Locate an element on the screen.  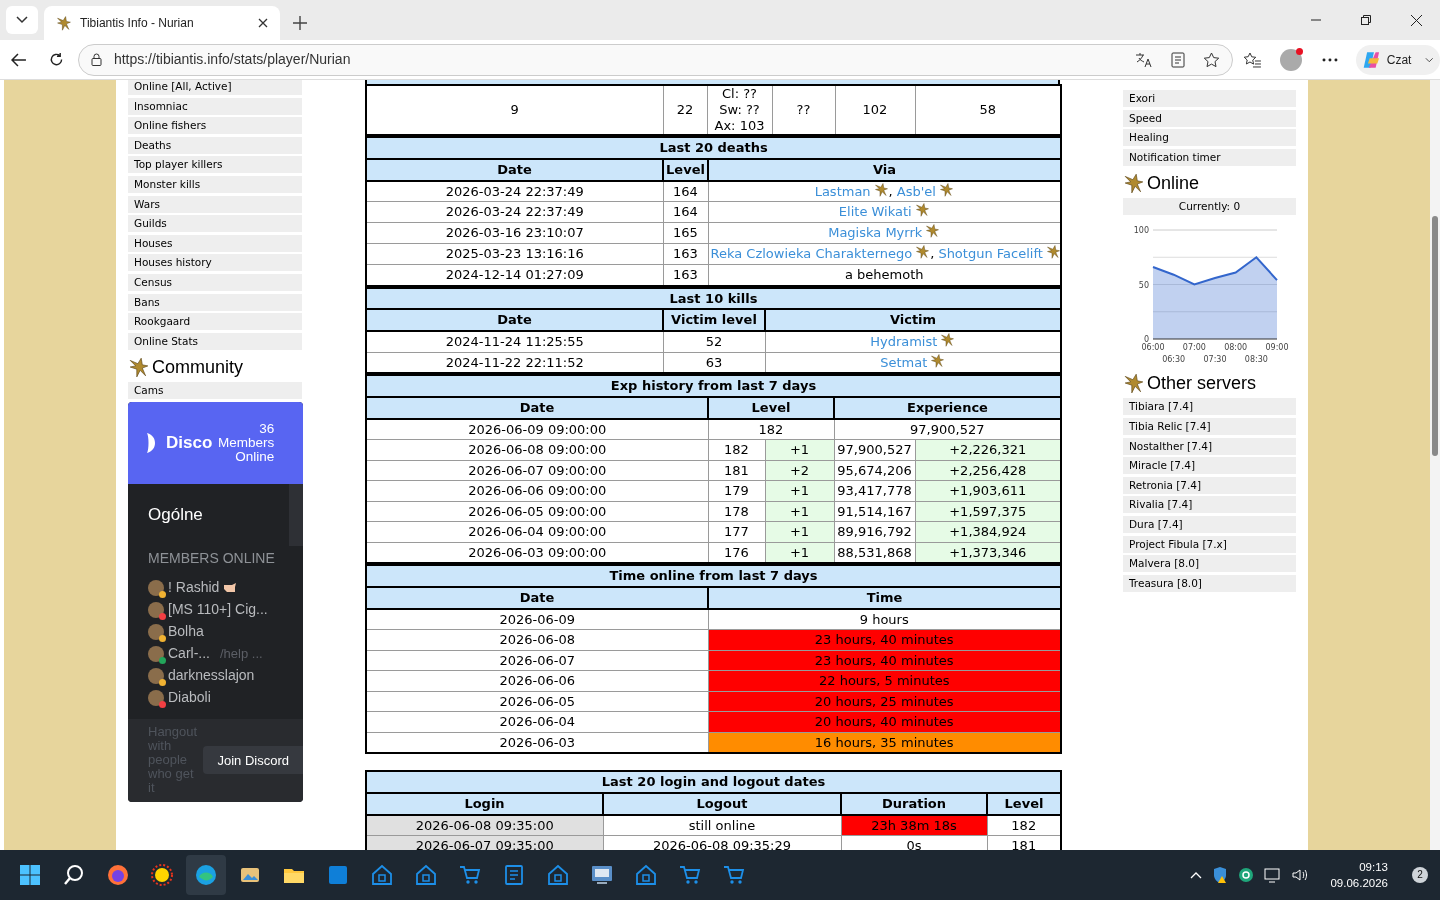
sun-icon is located at coordinates (162, 875).